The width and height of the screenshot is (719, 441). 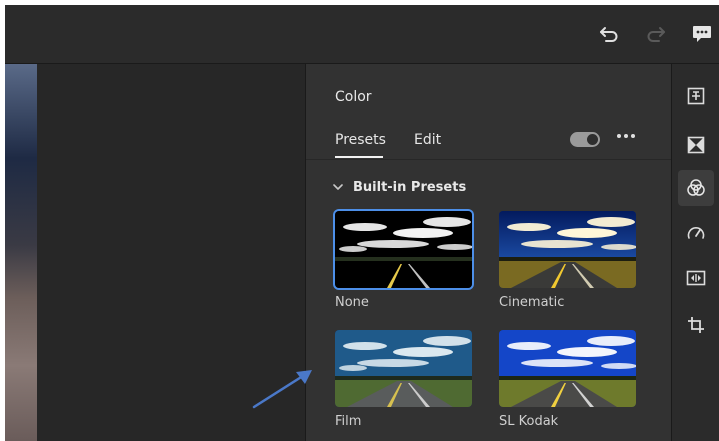 What do you see at coordinates (427, 140) in the screenshot?
I see `tab-edit: Edit` at bounding box center [427, 140].